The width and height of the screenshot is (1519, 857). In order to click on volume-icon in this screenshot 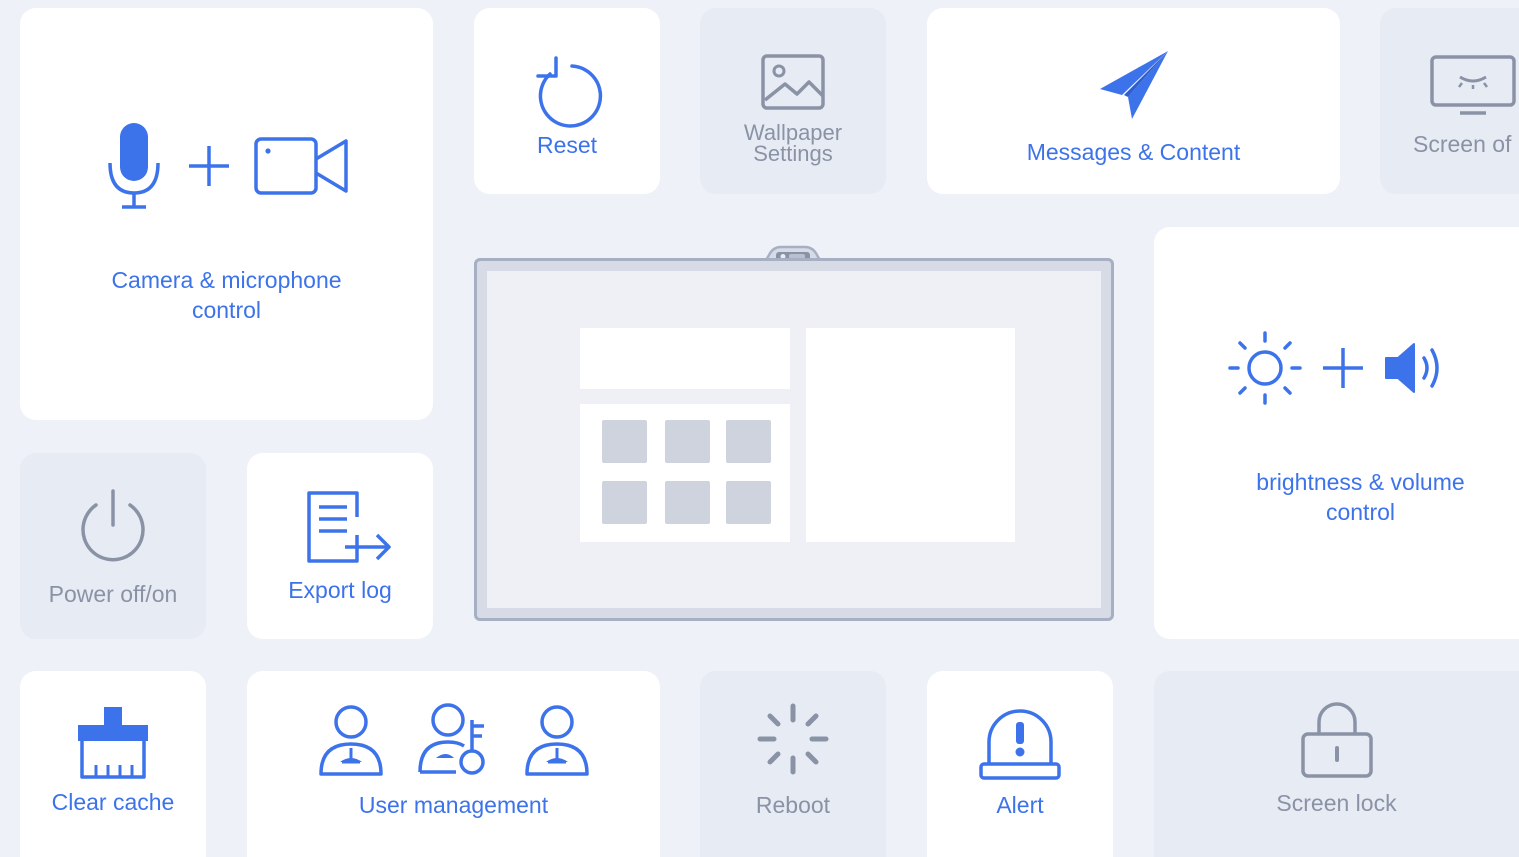, I will do `click(1411, 368)`.